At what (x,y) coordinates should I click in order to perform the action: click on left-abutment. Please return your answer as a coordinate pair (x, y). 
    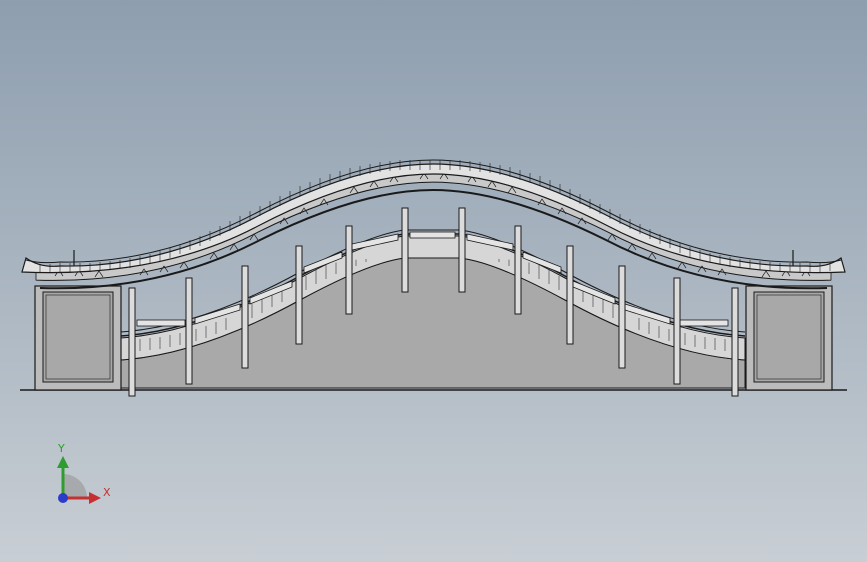
    Looking at the image, I should click on (78, 338).